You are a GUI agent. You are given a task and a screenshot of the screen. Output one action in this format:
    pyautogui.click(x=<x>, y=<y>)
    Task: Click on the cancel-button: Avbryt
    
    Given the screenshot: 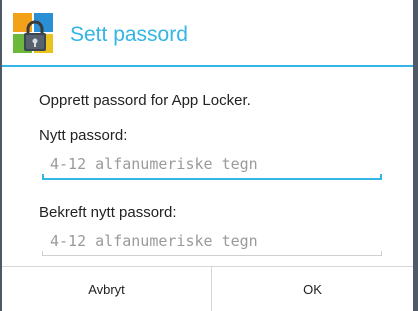 What is the action you would take?
    pyautogui.click(x=106, y=289)
    